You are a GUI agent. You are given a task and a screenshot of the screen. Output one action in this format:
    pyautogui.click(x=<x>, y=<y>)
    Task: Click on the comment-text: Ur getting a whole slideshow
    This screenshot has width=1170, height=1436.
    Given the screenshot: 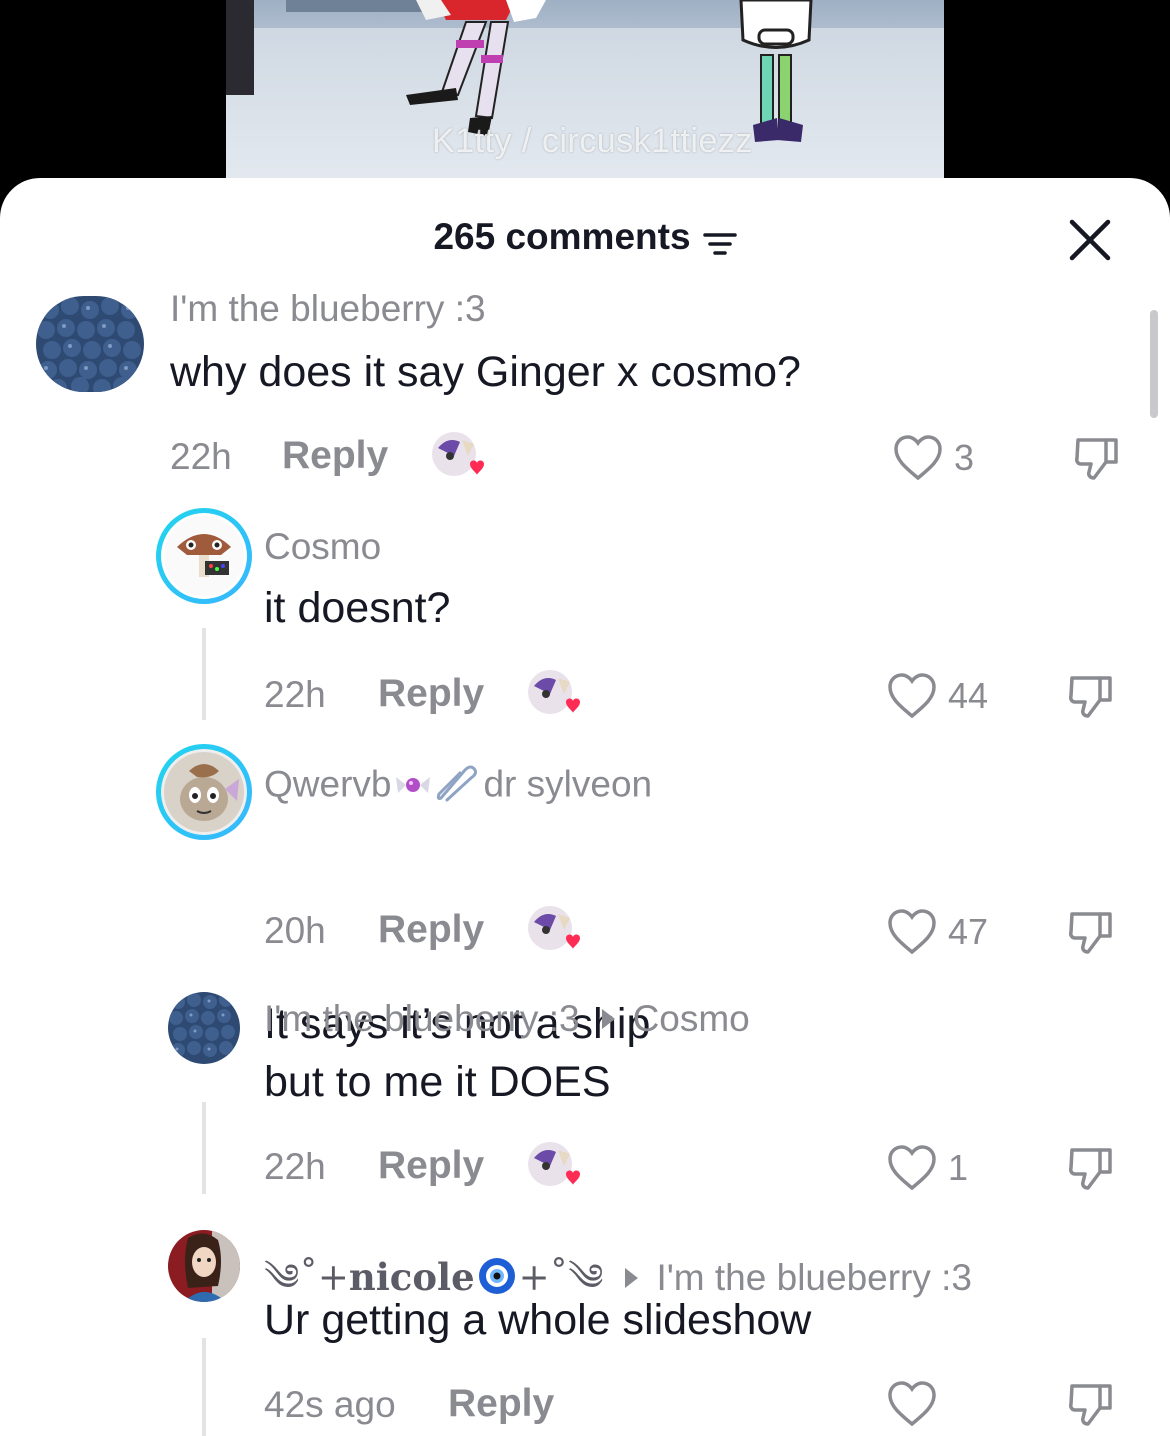 What is the action you would take?
    pyautogui.click(x=538, y=1320)
    